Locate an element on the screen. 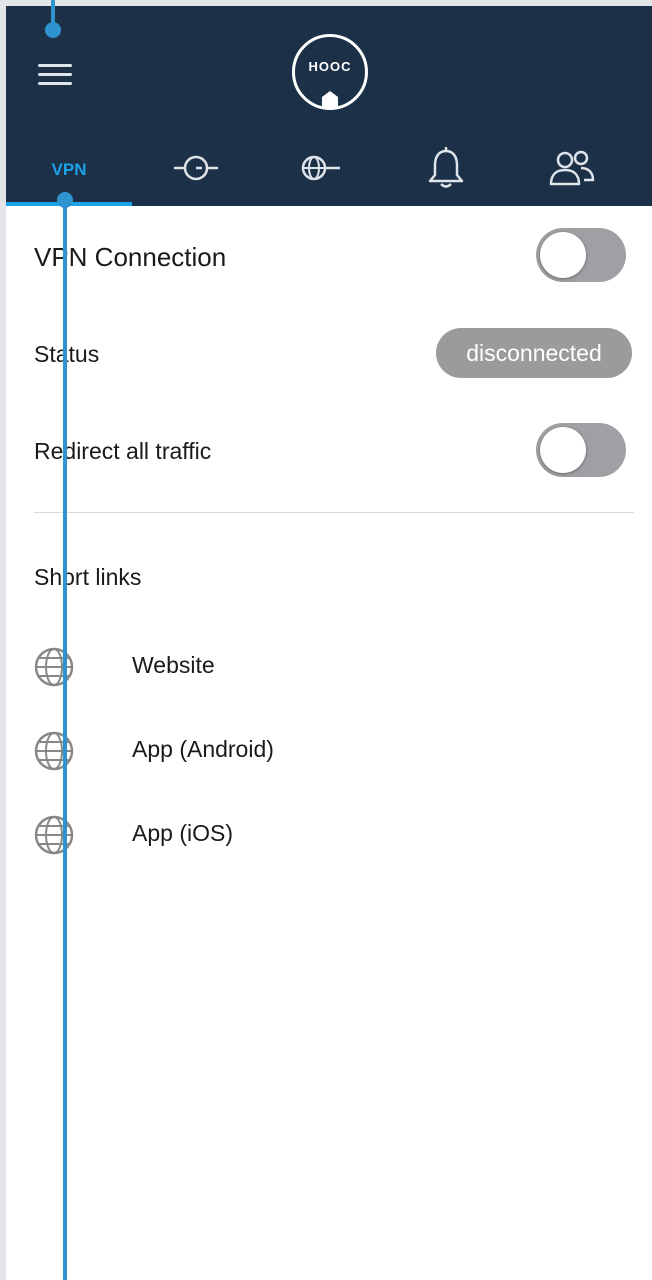  bell-icon is located at coordinates (446, 168).